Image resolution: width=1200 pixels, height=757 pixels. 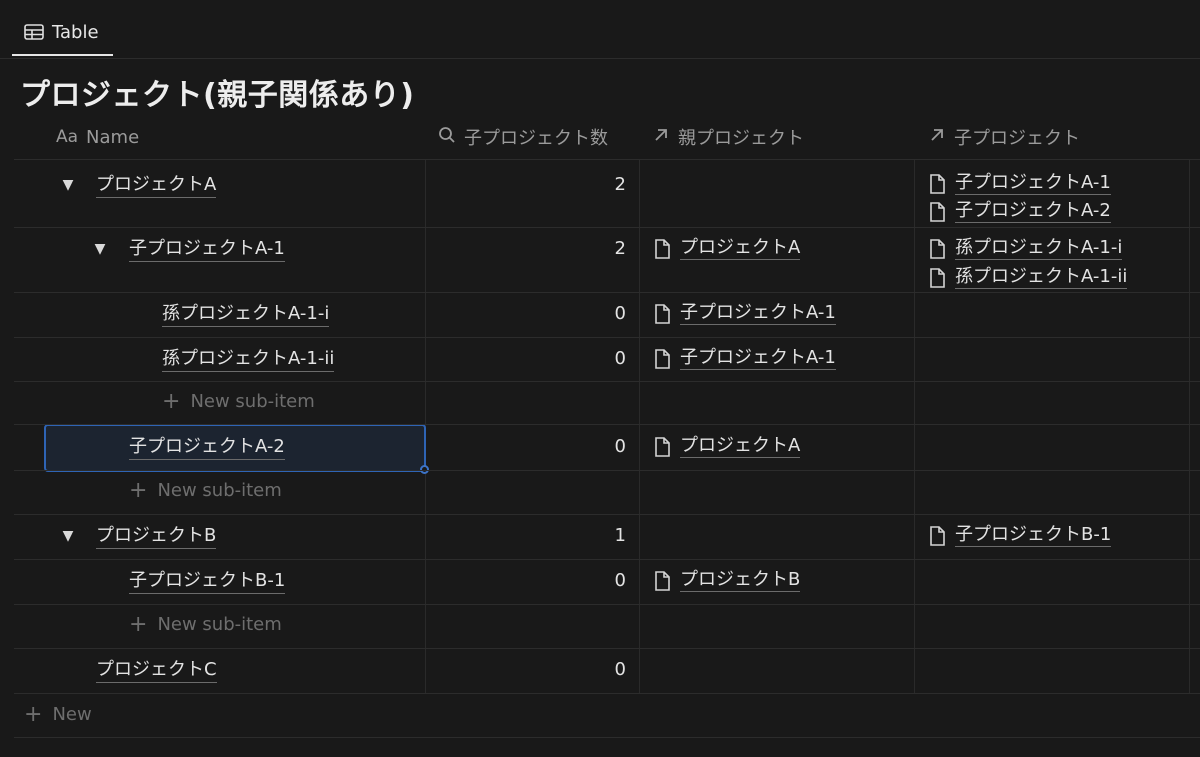 What do you see at coordinates (217, 95) in the screenshot?
I see `page-title: プロジェクト(親子関係あり)` at bounding box center [217, 95].